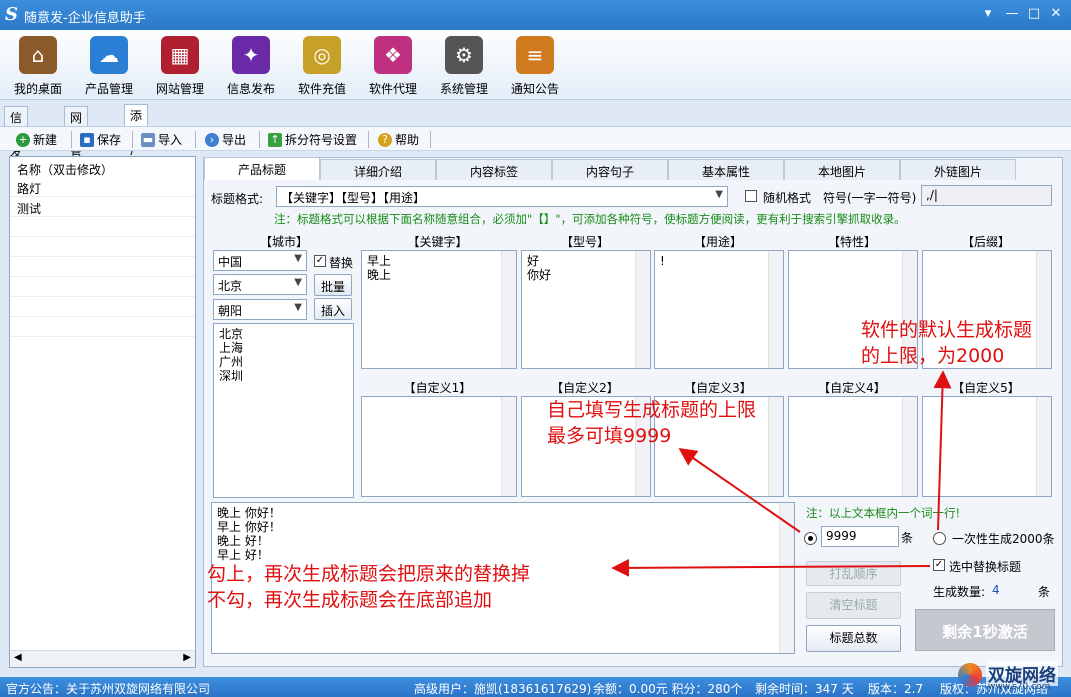  What do you see at coordinates (85, 18) in the screenshot?
I see `window-title: 随意发-企业信息助手` at bounding box center [85, 18].